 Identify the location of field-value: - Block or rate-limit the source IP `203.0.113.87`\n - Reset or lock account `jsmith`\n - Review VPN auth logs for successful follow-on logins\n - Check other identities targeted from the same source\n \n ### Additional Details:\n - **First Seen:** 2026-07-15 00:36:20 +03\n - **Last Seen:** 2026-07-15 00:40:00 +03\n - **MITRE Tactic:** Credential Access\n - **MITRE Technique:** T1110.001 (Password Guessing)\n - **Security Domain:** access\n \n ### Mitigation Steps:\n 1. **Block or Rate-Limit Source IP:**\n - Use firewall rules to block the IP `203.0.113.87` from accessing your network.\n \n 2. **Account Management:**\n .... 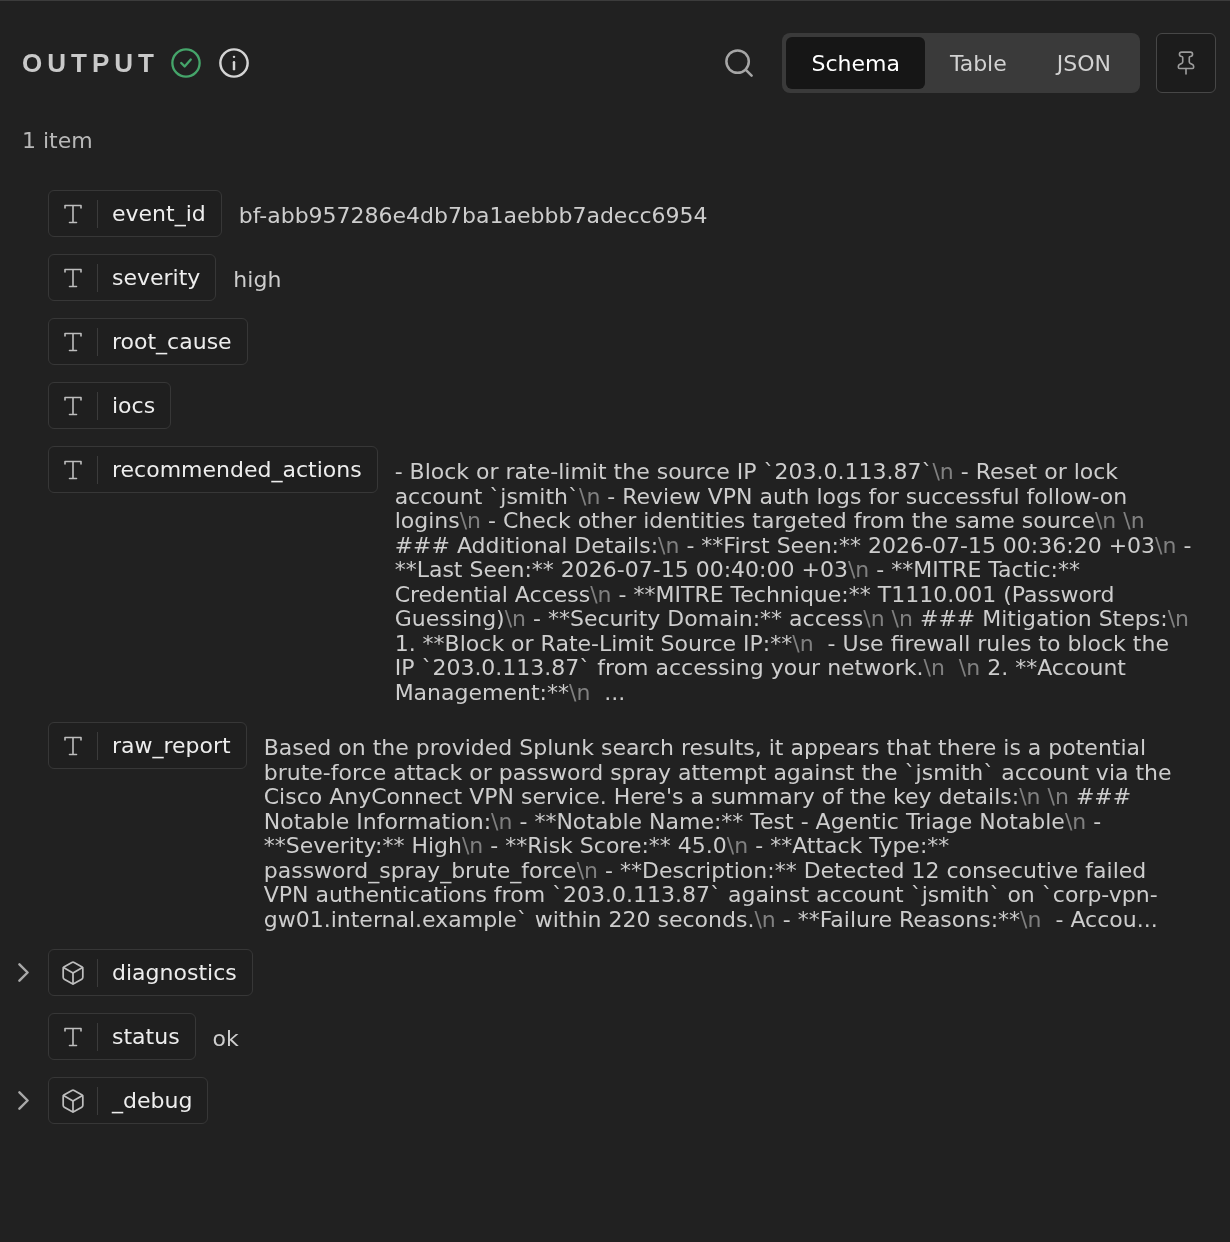
(793, 581).